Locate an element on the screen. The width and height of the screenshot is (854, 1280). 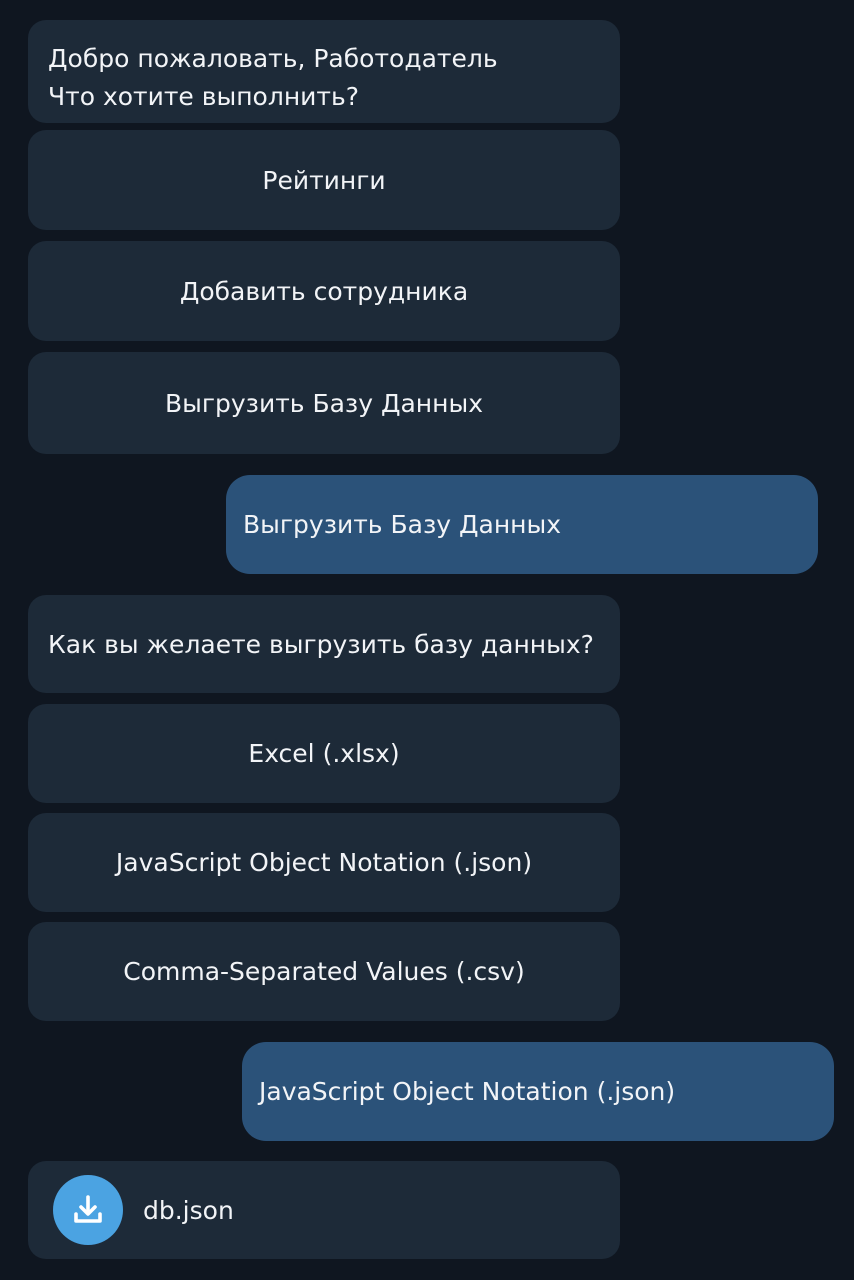
file-message: db.json is located at coordinates (324, 1210).